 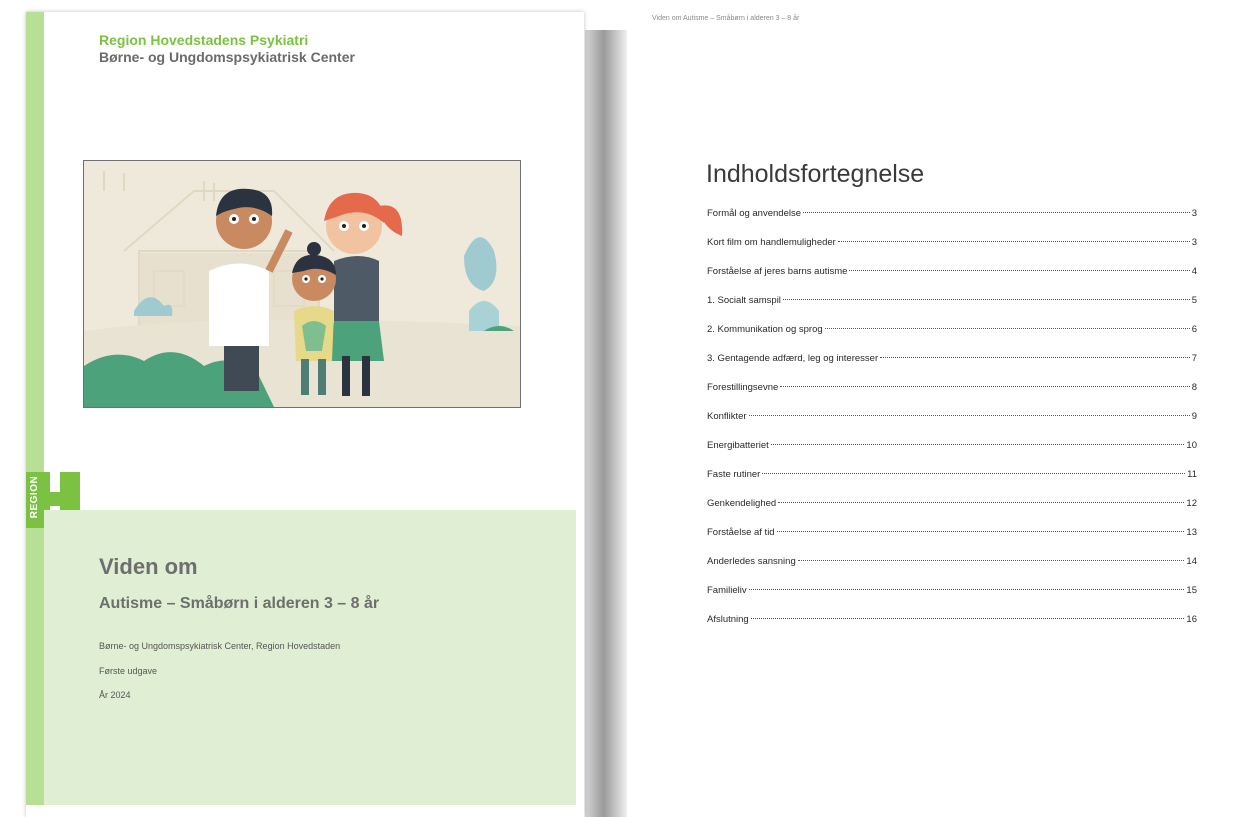 What do you see at coordinates (952, 628) in the screenshot?
I see `toc-entry: Afslutning 16` at bounding box center [952, 628].